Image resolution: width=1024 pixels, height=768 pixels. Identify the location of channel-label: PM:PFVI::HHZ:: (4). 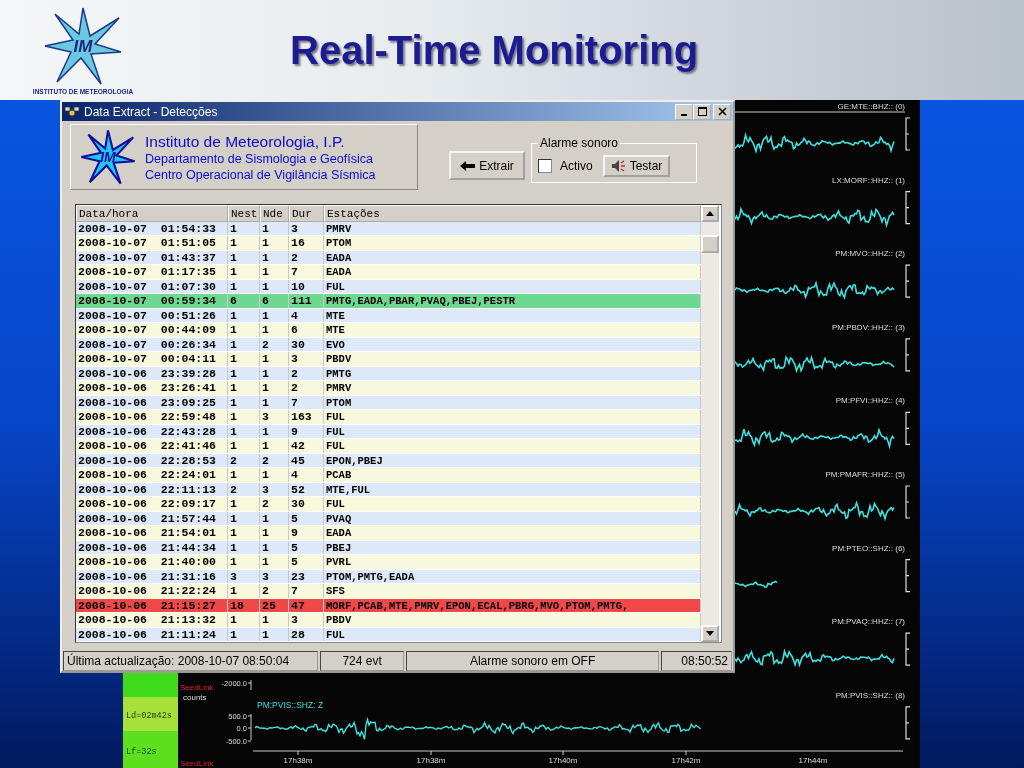
(870, 401).